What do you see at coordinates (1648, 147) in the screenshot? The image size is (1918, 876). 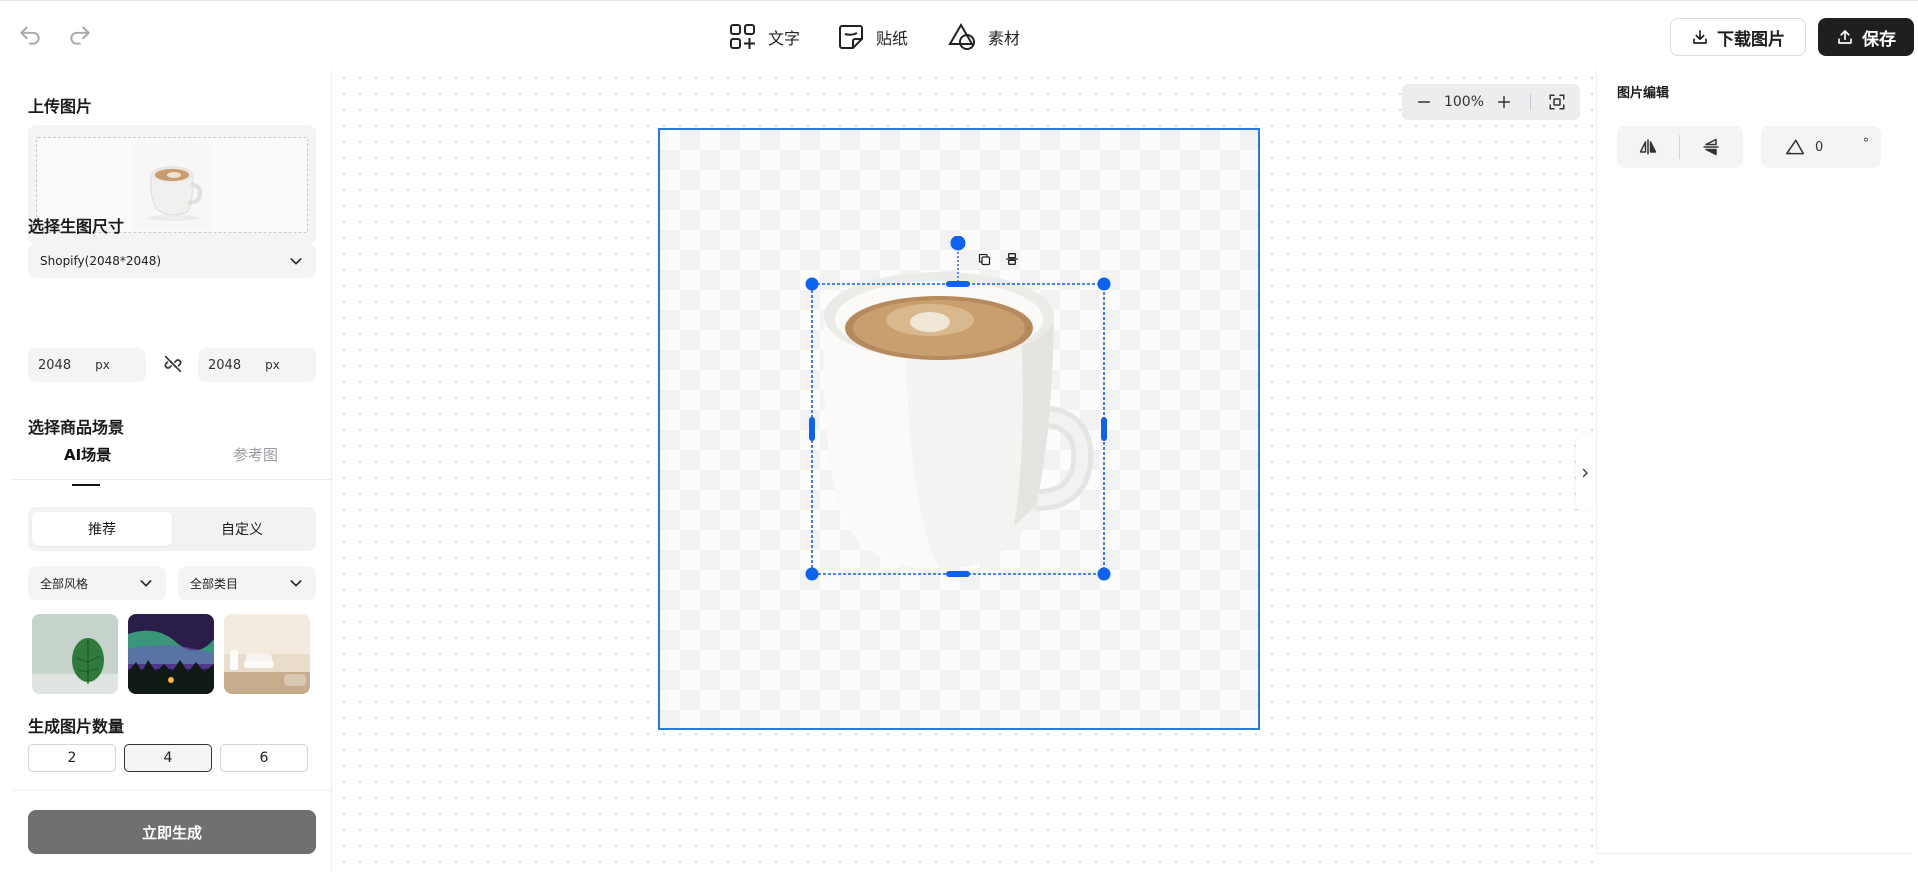 I see `flip-horizontal-icon` at bounding box center [1648, 147].